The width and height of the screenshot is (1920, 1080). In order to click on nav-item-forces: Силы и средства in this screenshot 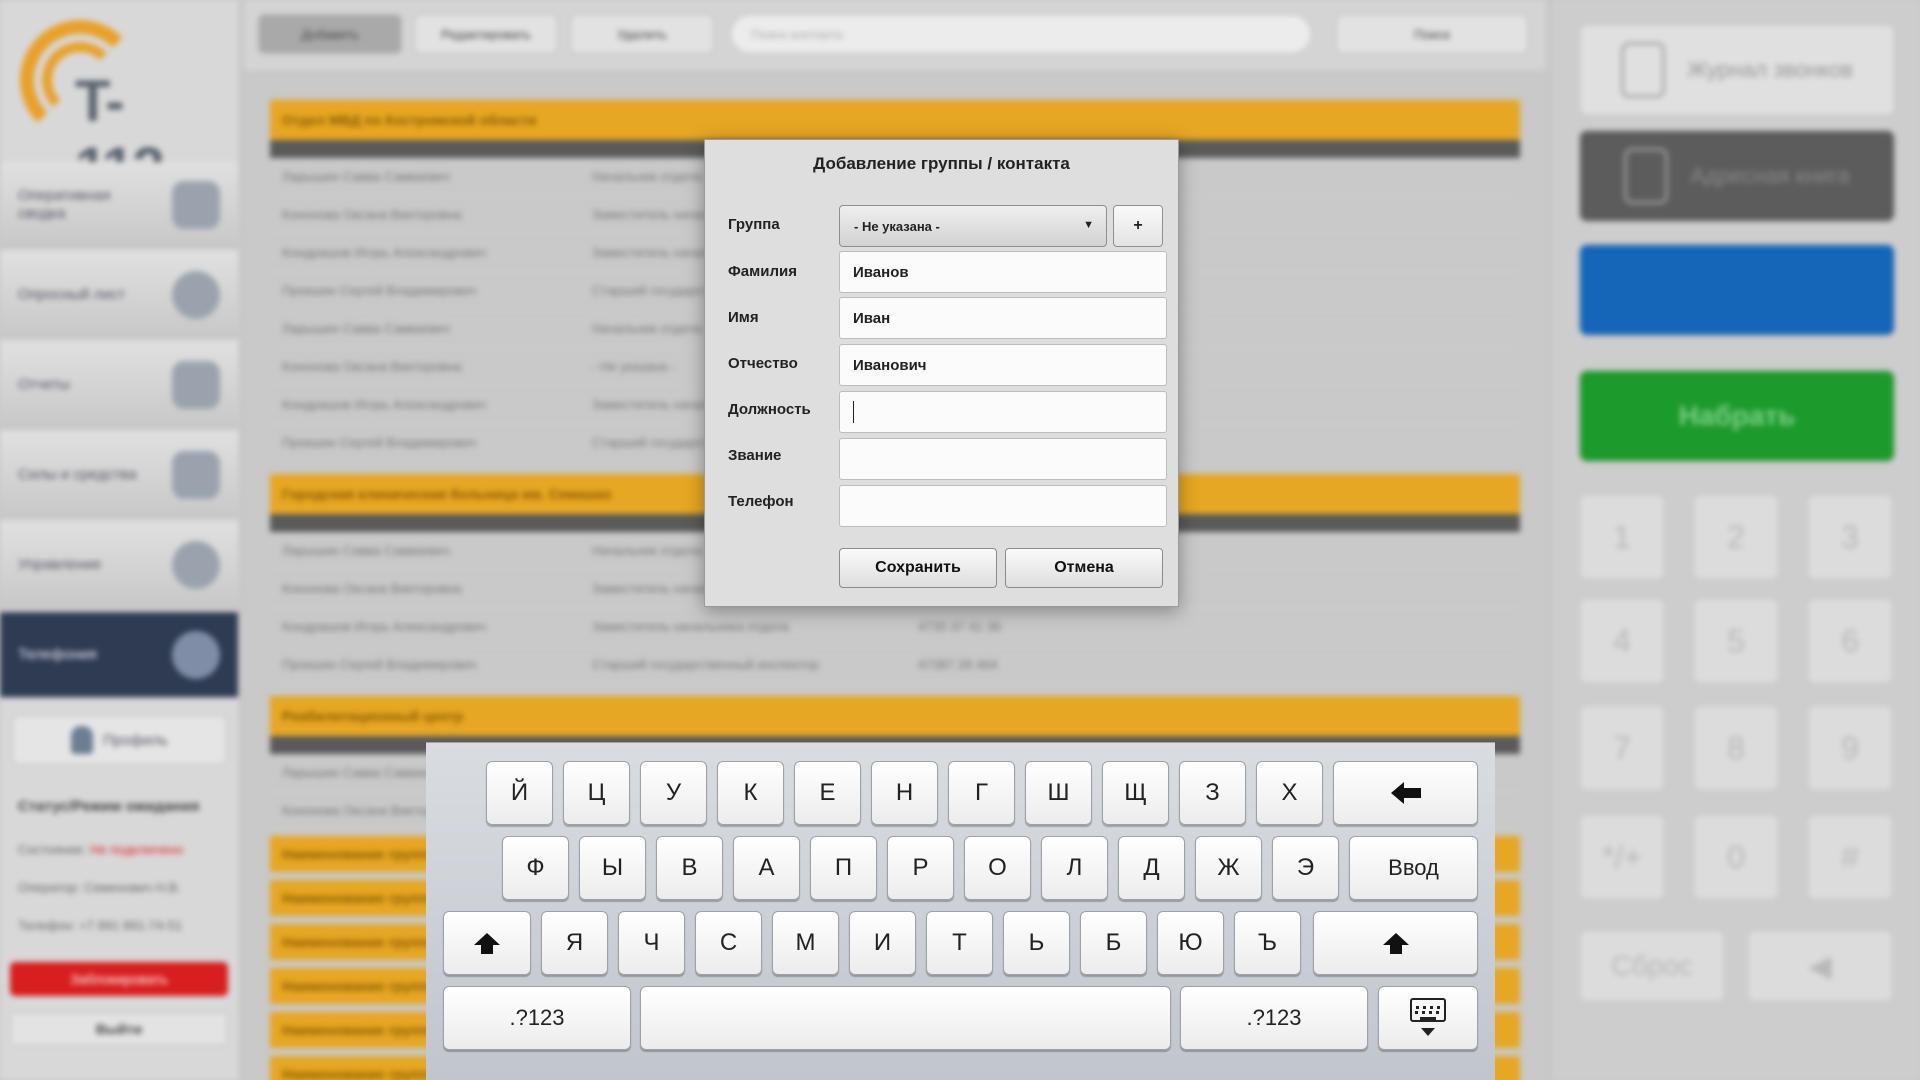, I will do `click(119, 475)`.